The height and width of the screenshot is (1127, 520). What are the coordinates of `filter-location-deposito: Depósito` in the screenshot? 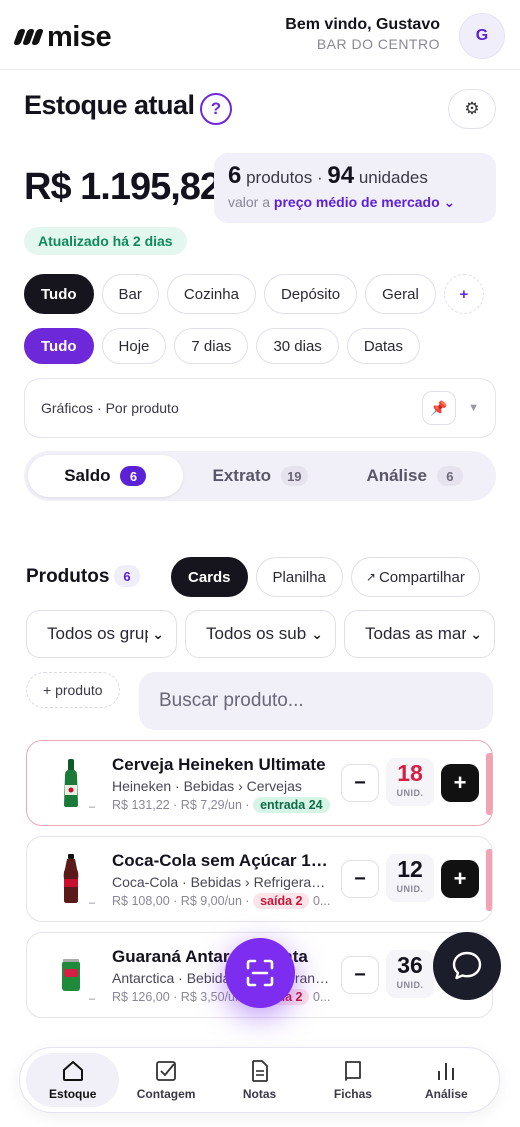 It's located at (310, 294).